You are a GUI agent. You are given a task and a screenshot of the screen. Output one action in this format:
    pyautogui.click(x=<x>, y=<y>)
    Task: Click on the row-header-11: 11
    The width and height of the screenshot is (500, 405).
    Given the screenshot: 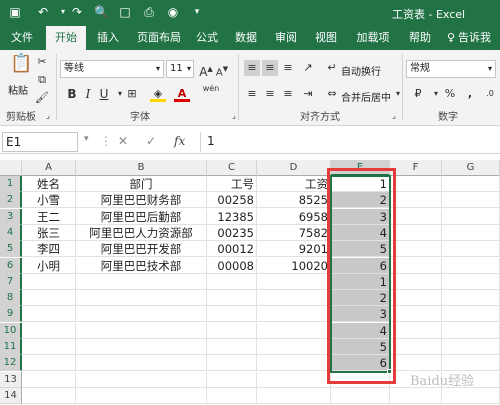 What is the action you would take?
    pyautogui.click(x=11, y=347)
    